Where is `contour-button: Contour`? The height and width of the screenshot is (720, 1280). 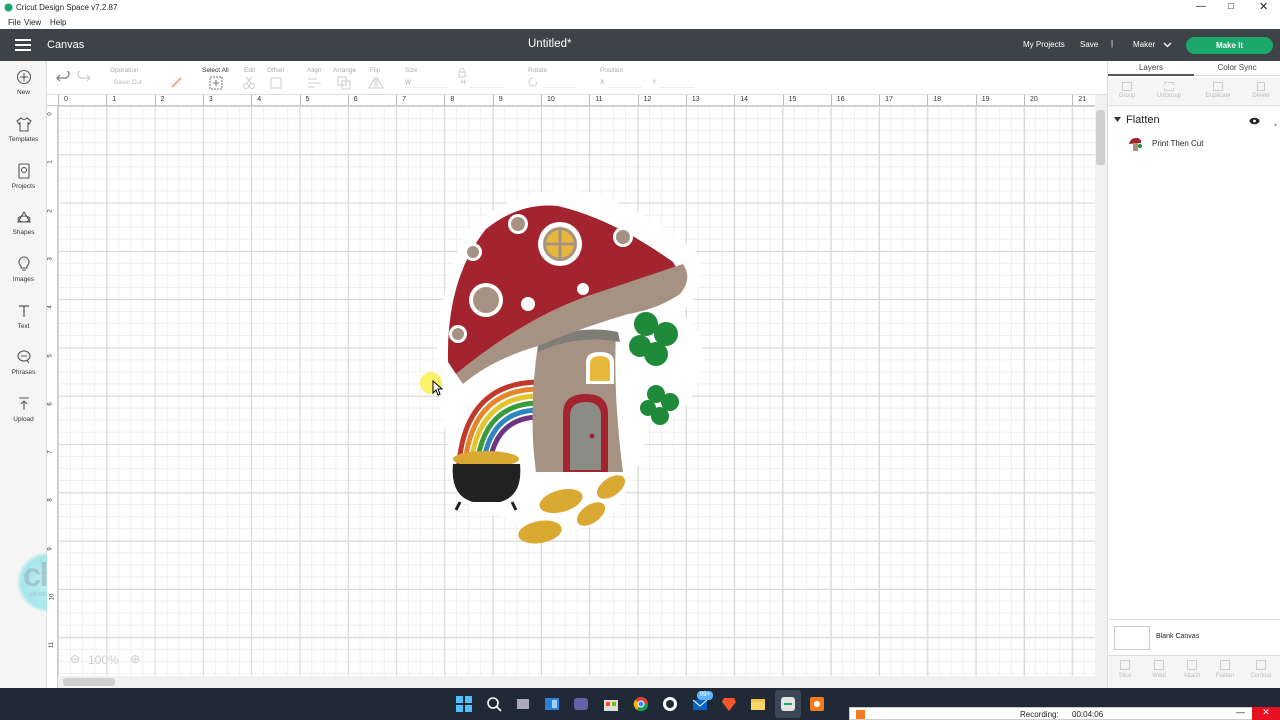 contour-button: Contour is located at coordinates (1261, 669).